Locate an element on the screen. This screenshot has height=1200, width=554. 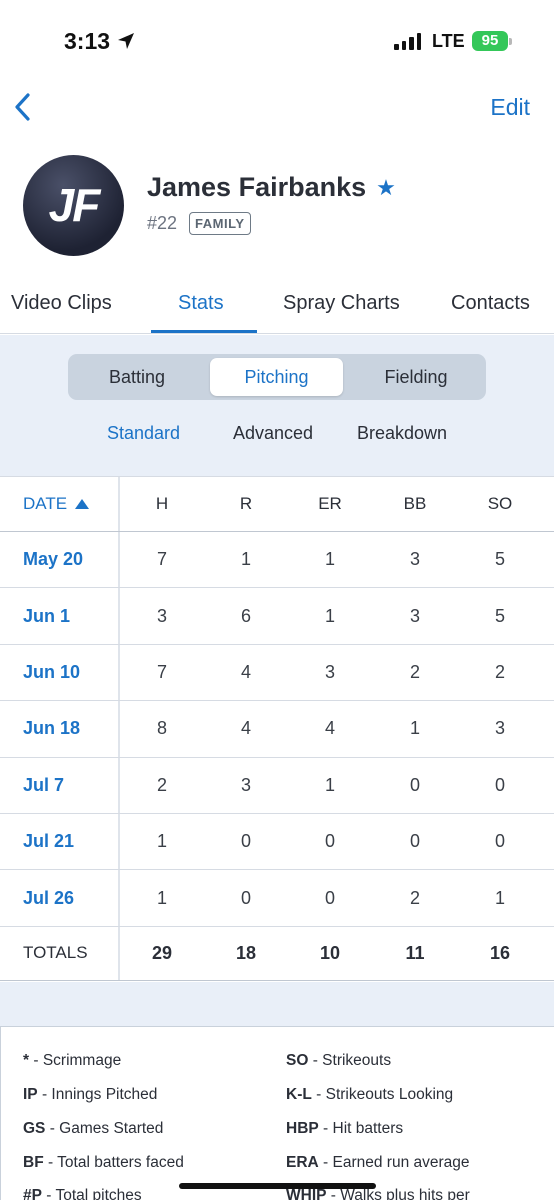
tab-contacts: Contacts is located at coordinates (490, 303).